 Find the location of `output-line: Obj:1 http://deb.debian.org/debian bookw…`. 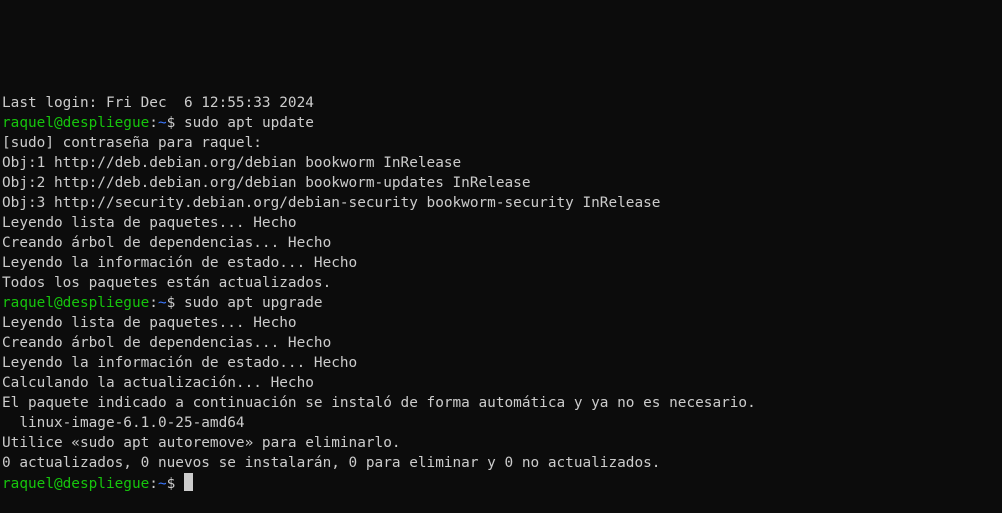

output-line: Obj:1 http://deb.debian.org/debian bookw… is located at coordinates (232, 163).